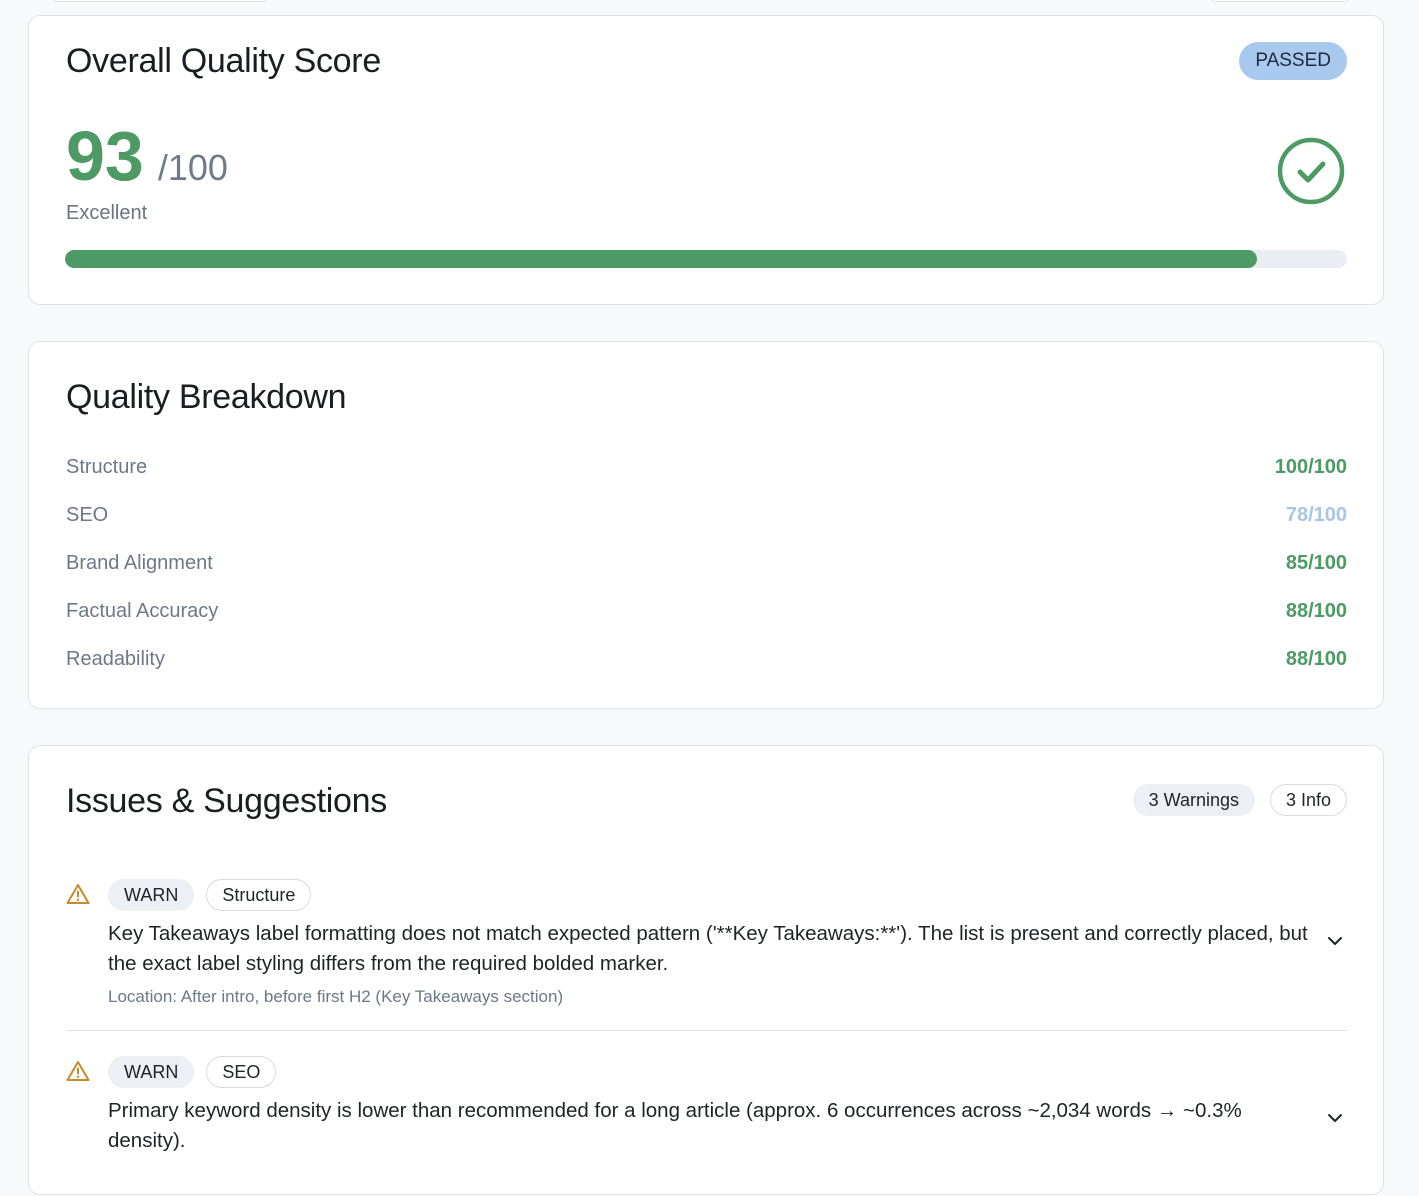  Describe the element at coordinates (115, 658) in the screenshot. I see `breakdown-label: Readability` at that location.